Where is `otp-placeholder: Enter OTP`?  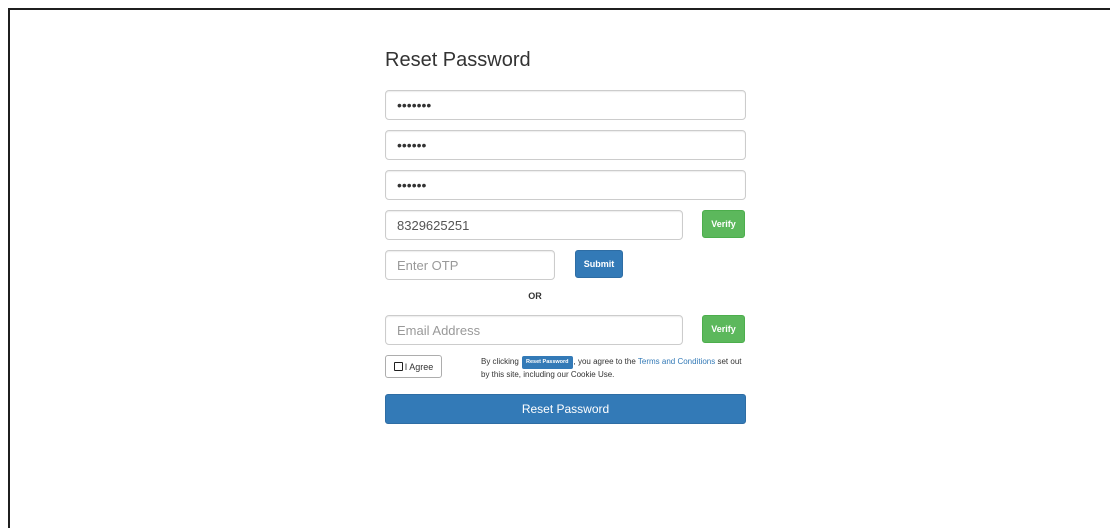 otp-placeholder: Enter OTP is located at coordinates (428, 265).